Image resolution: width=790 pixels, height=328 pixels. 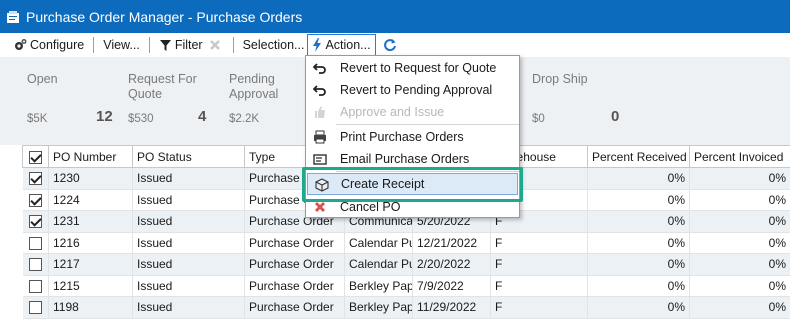 What do you see at coordinates (90, 178) in the screenshot?
I see `po-number-cell: 1230` at bounding box center [90, 178].